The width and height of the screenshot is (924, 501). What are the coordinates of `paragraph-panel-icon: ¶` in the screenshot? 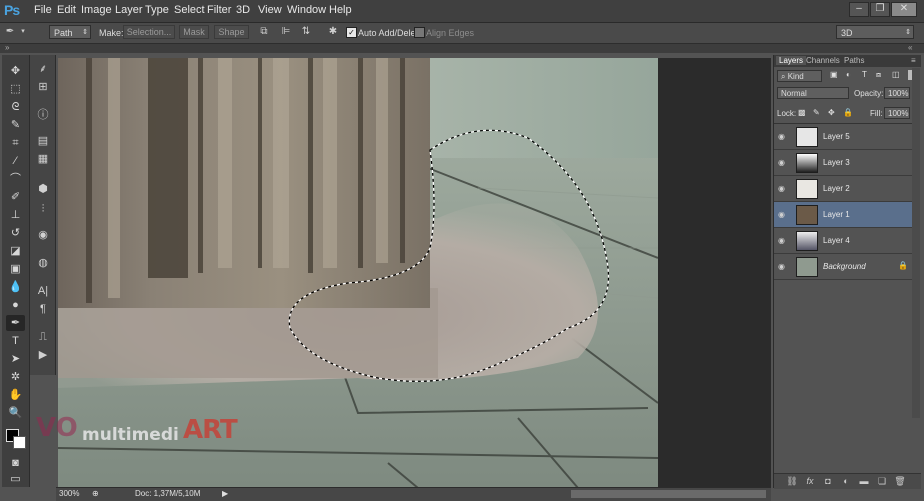 It's located at (43, 309).